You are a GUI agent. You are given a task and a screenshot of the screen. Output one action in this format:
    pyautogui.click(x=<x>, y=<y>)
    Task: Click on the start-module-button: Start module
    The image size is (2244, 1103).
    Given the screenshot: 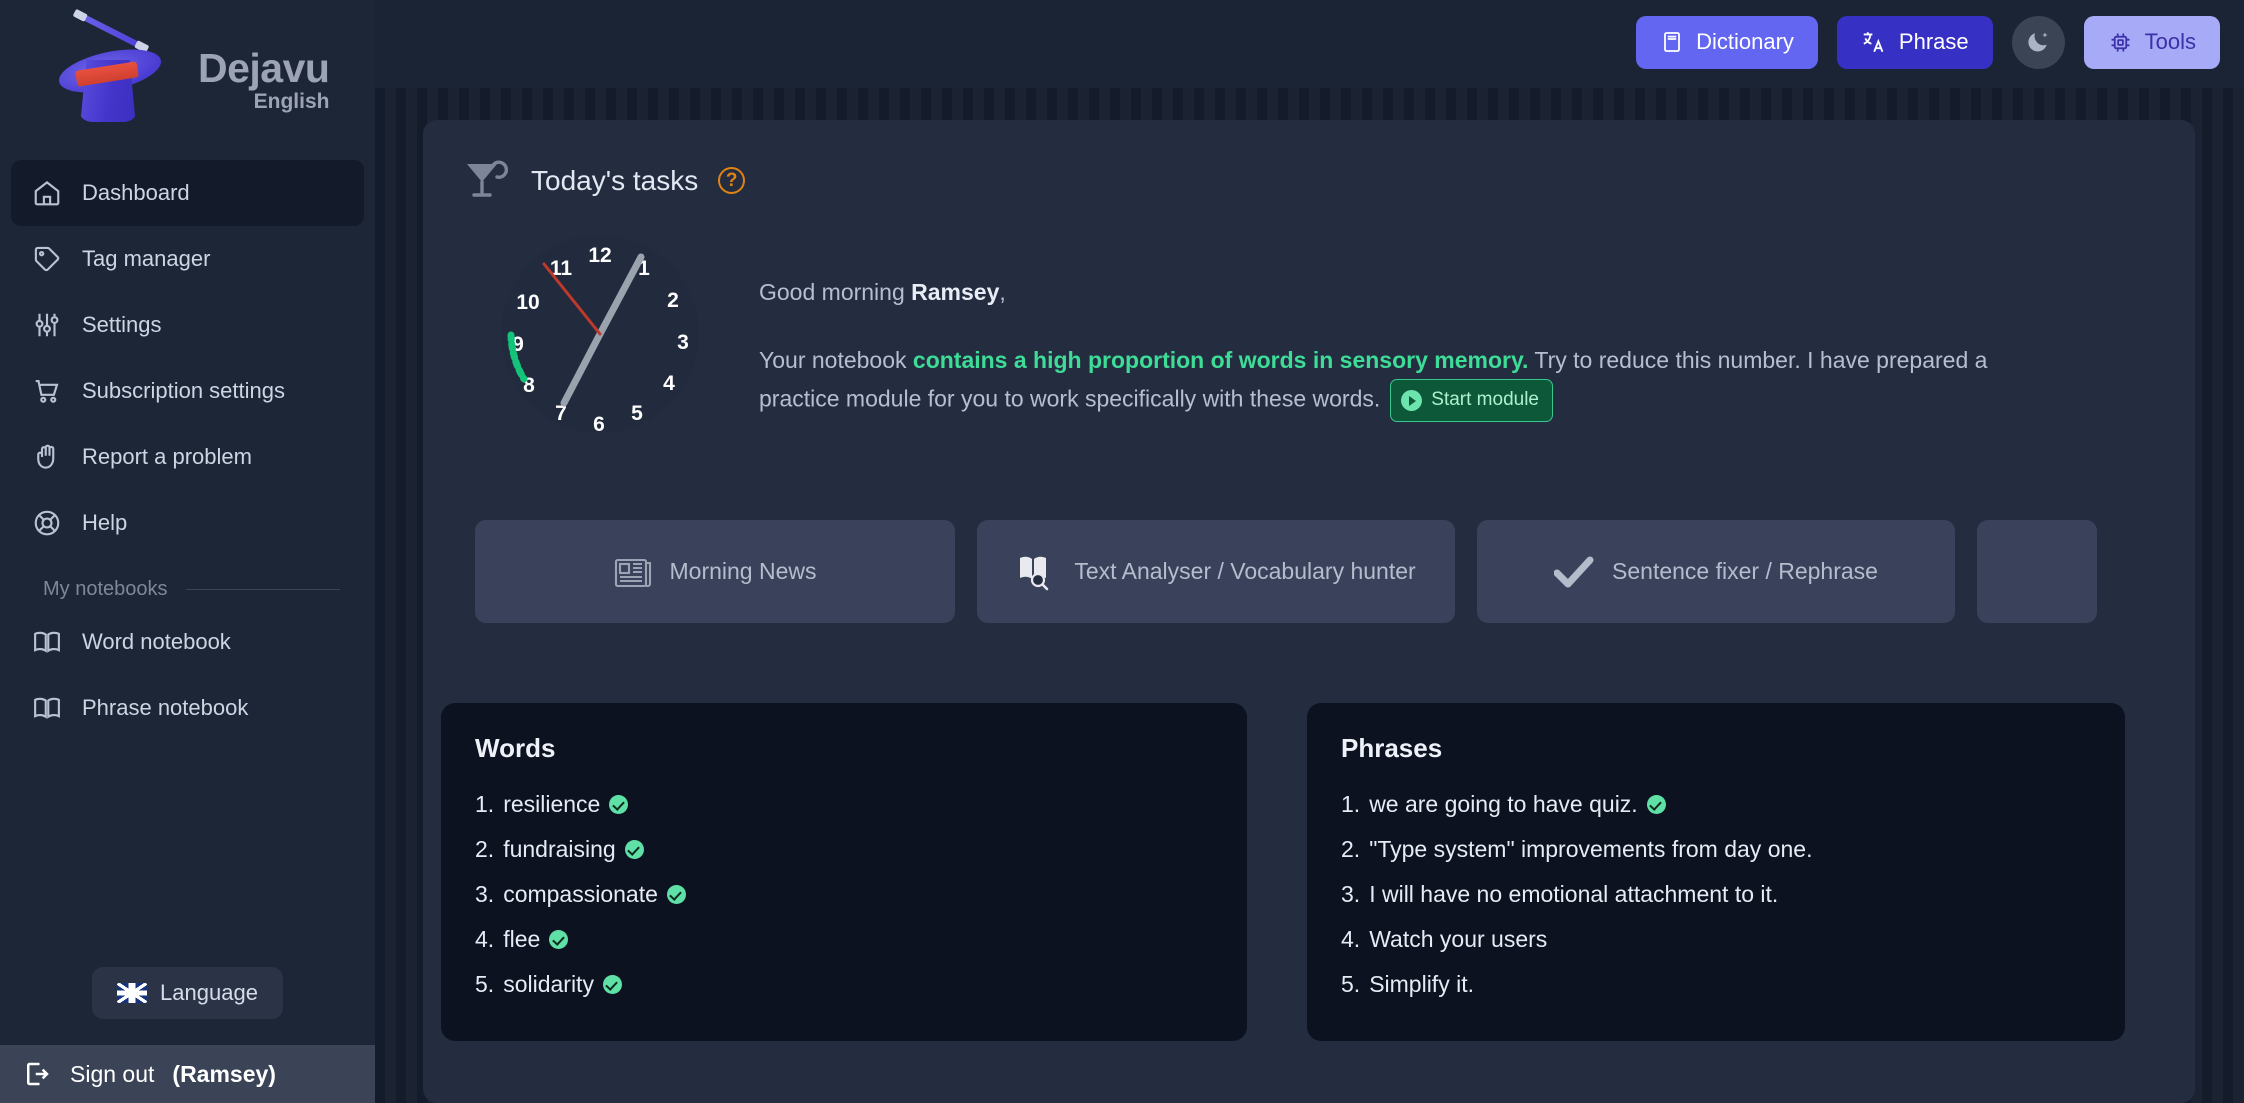 What is the action you would take?
    pyautogui.click(x=1471, y=401)
    